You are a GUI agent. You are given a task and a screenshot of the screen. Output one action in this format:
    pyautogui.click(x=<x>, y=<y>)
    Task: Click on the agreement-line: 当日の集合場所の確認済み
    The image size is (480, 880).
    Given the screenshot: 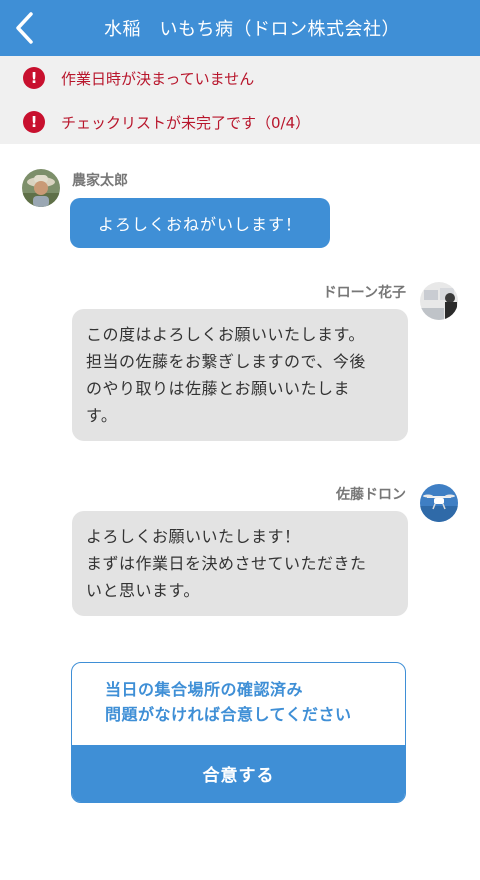 What is the action you would take?
    pyautogui.click(x=204, y=689)
    